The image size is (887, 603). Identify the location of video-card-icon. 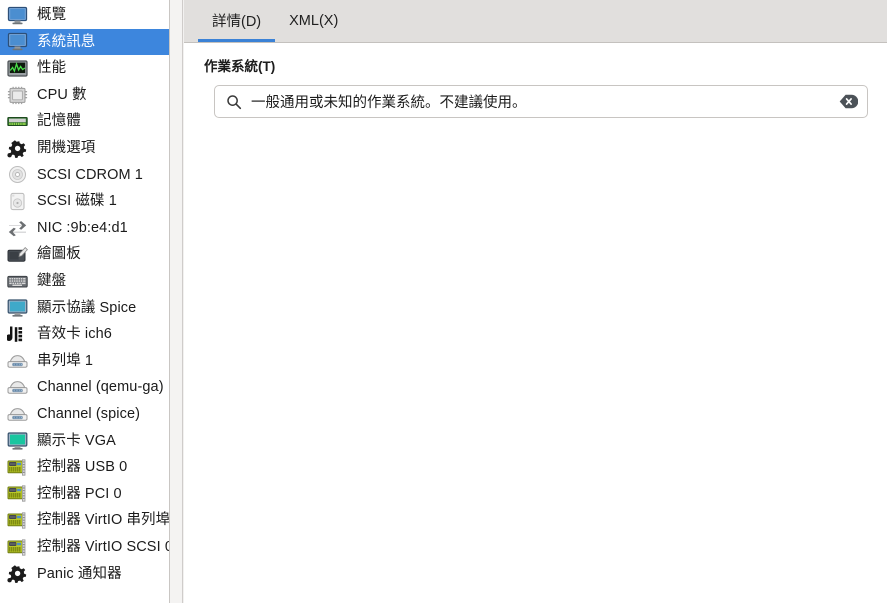
(17, 441).